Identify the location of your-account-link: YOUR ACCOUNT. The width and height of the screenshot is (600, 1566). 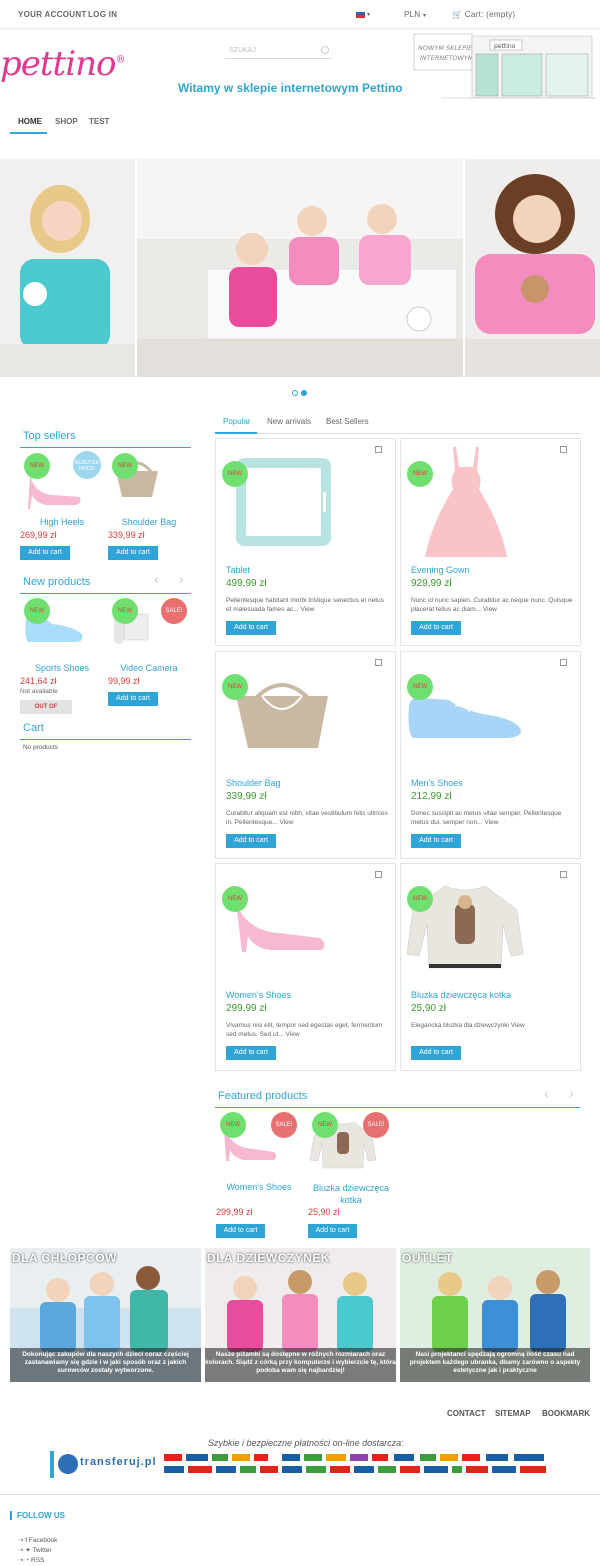
(52, 14).